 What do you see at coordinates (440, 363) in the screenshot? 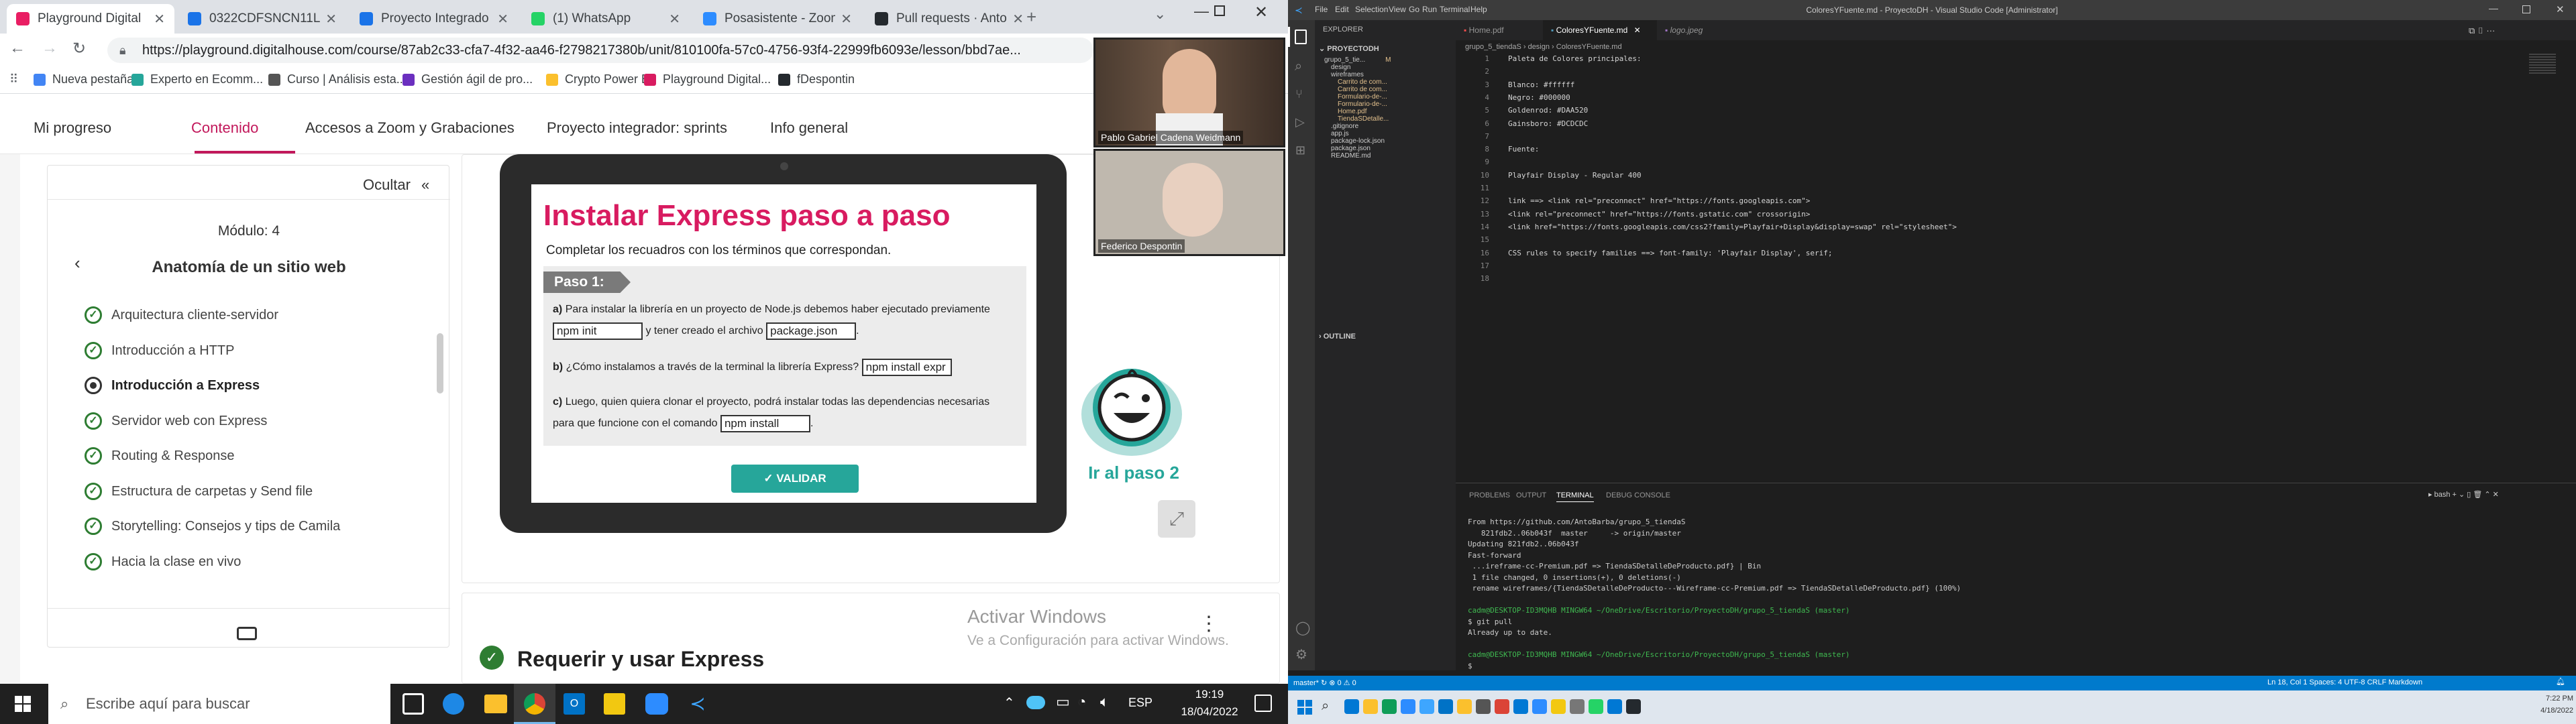
I see `sidebar-scrollbar` at bounding box center [440, 363].